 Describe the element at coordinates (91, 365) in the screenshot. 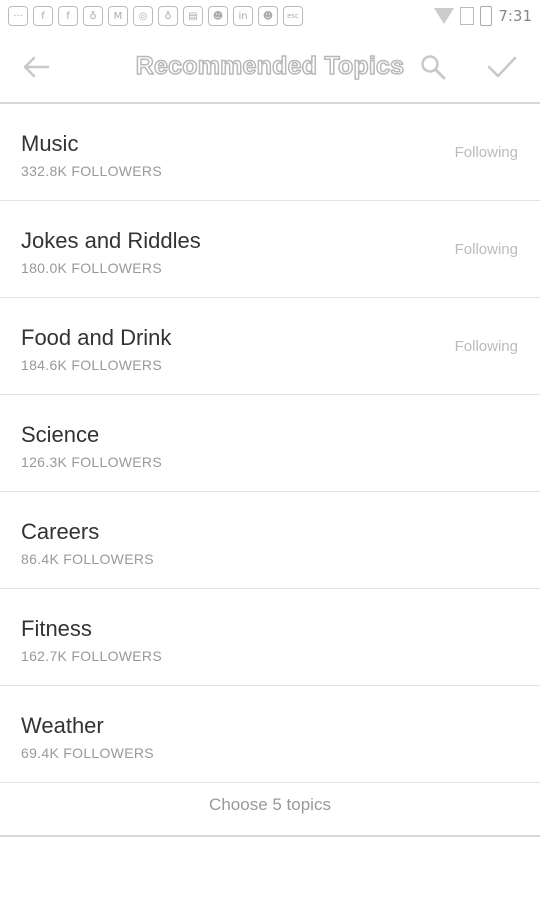

I see `topic-followers: 184.6K FOLLOWERS` at that location.